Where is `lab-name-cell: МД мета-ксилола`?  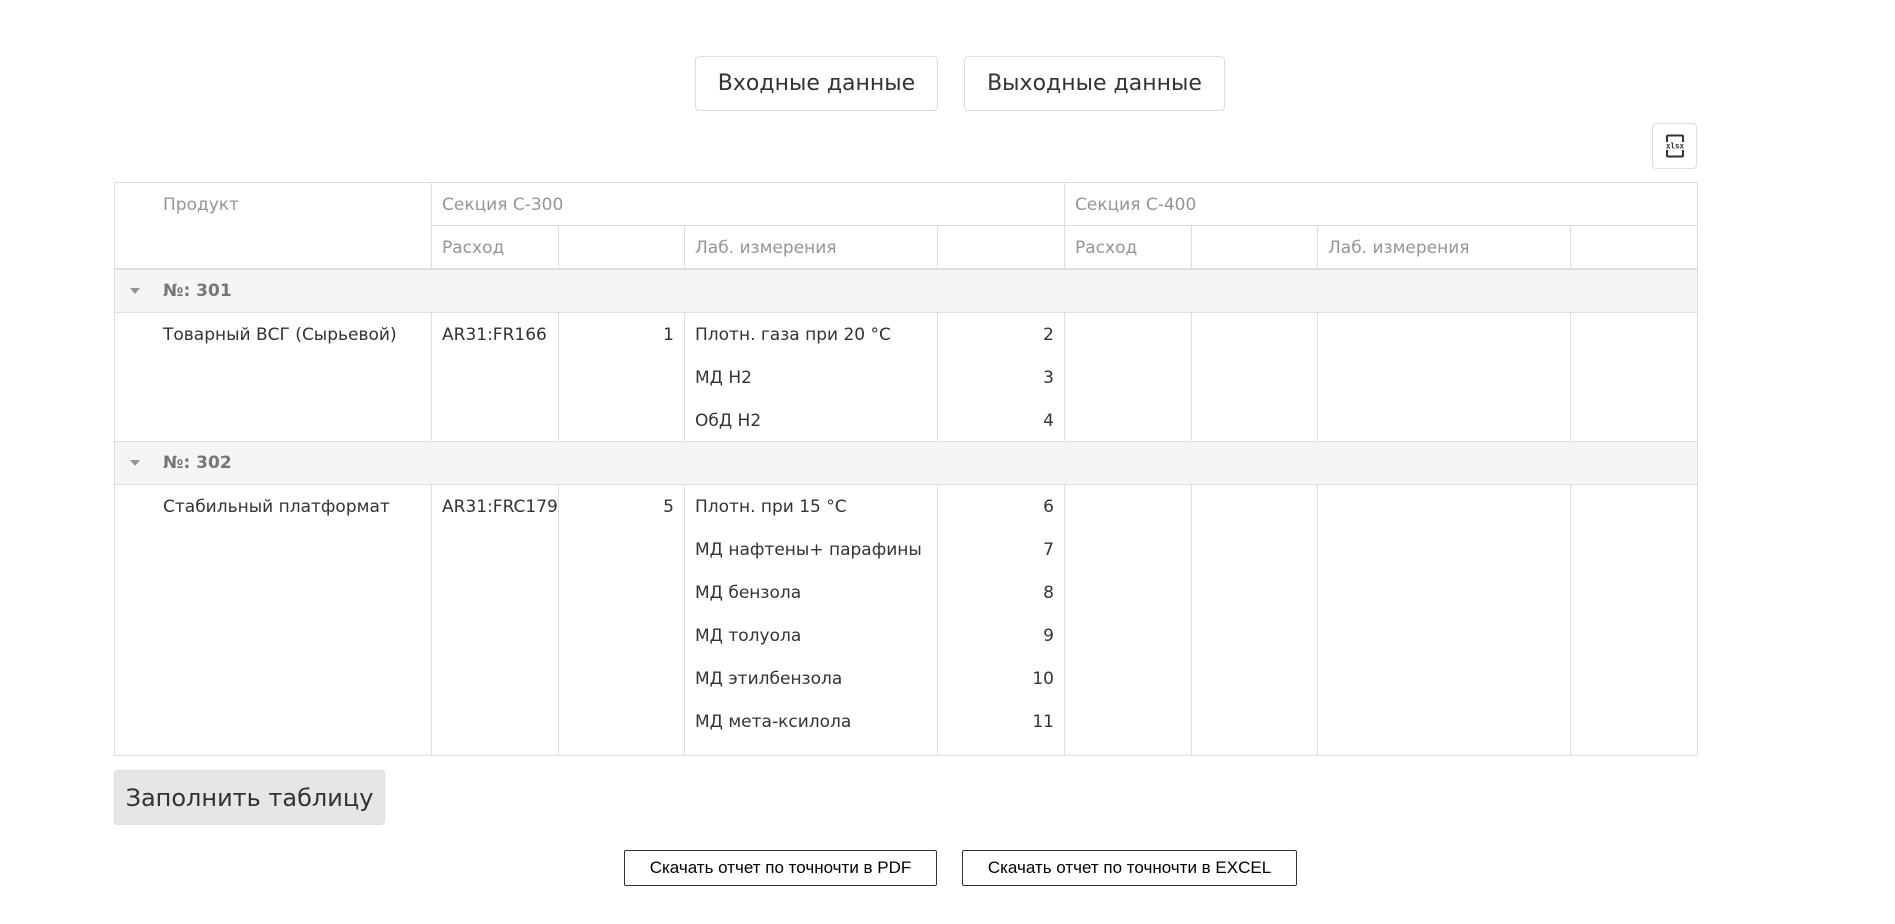
lab-name-cell: МД мета-ксилола is located at coordinates (773, 722).